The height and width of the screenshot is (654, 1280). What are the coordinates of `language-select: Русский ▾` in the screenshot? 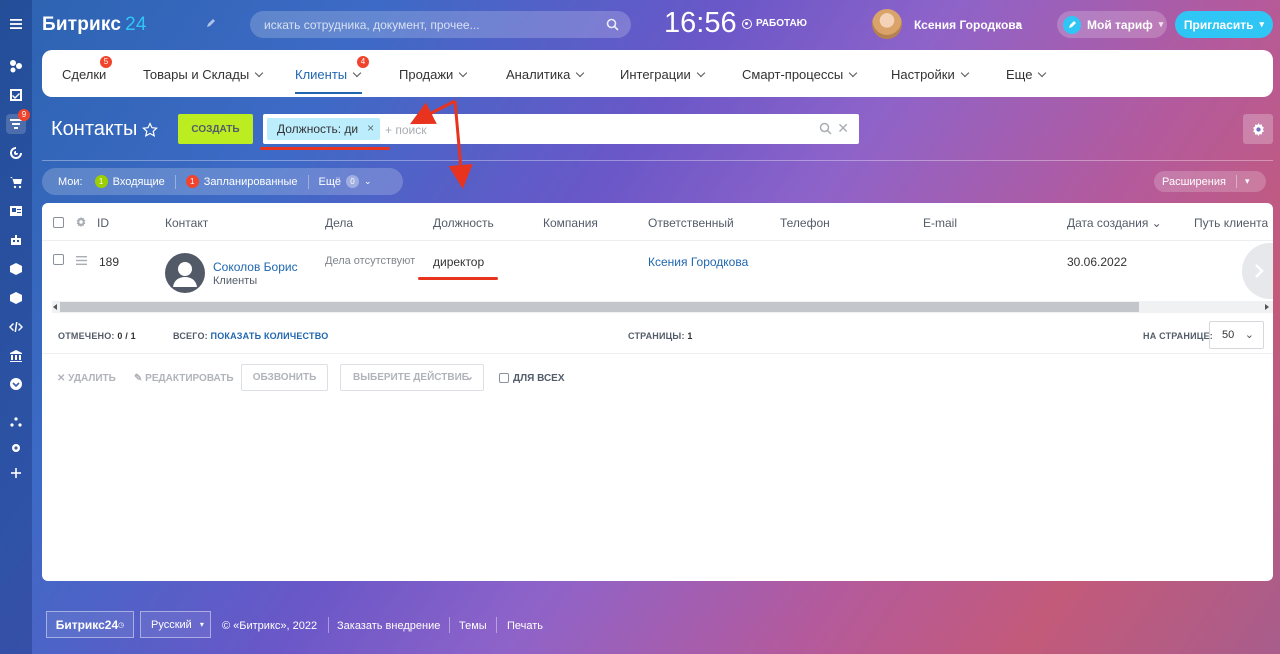 It's located at (175, 624).